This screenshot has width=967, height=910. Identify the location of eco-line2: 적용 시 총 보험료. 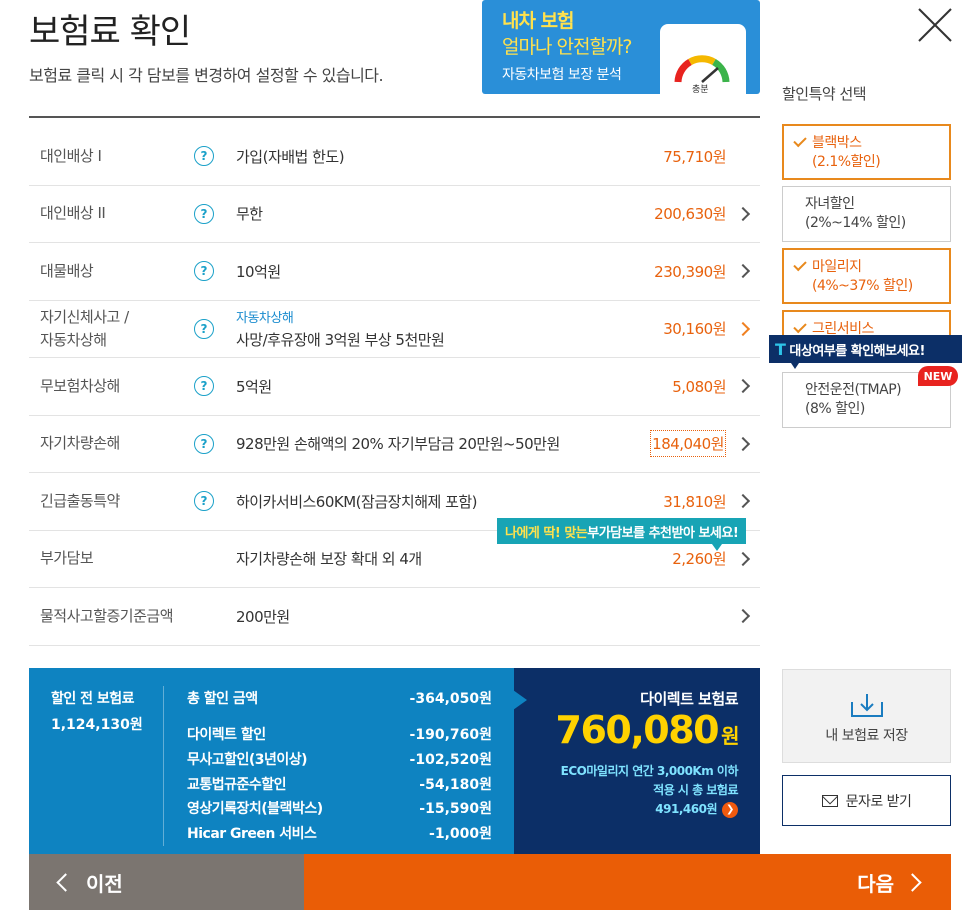
(695, 790).